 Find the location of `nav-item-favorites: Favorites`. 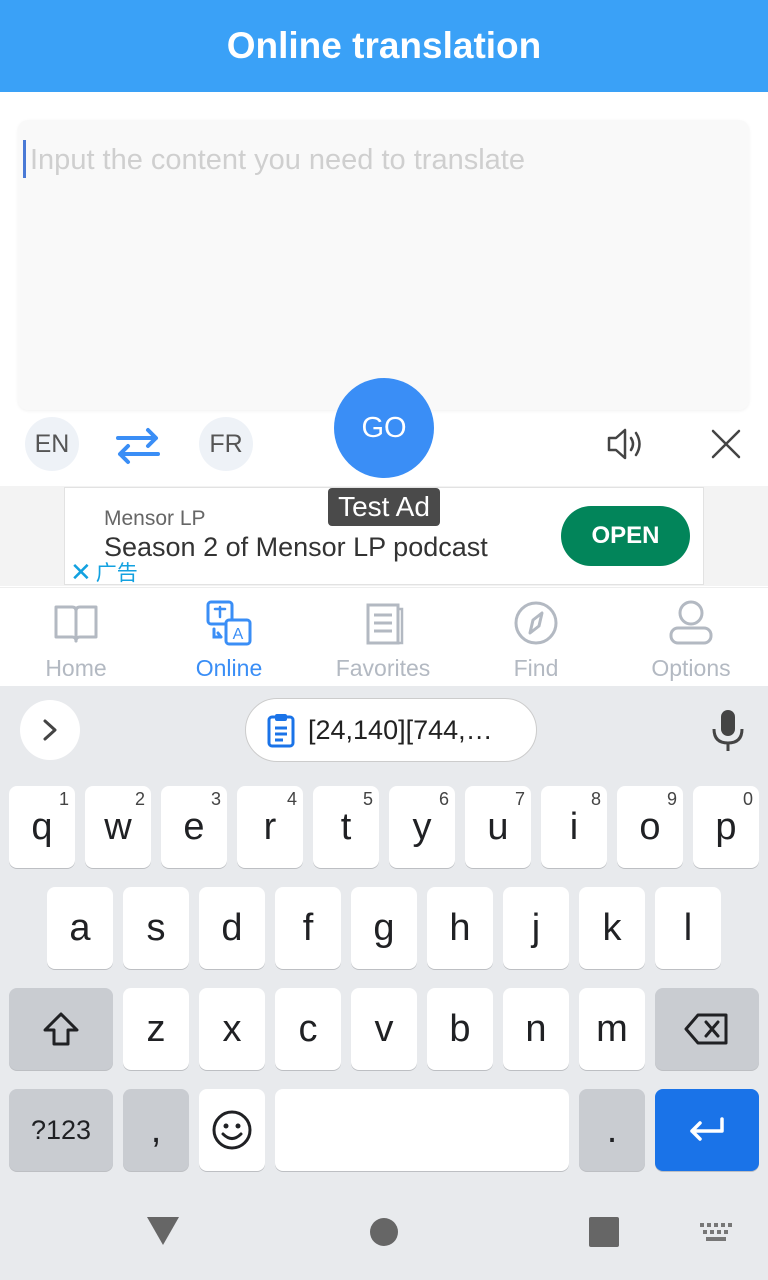

nav-item-favorites: Favorites is located at coordinates (383, 638).